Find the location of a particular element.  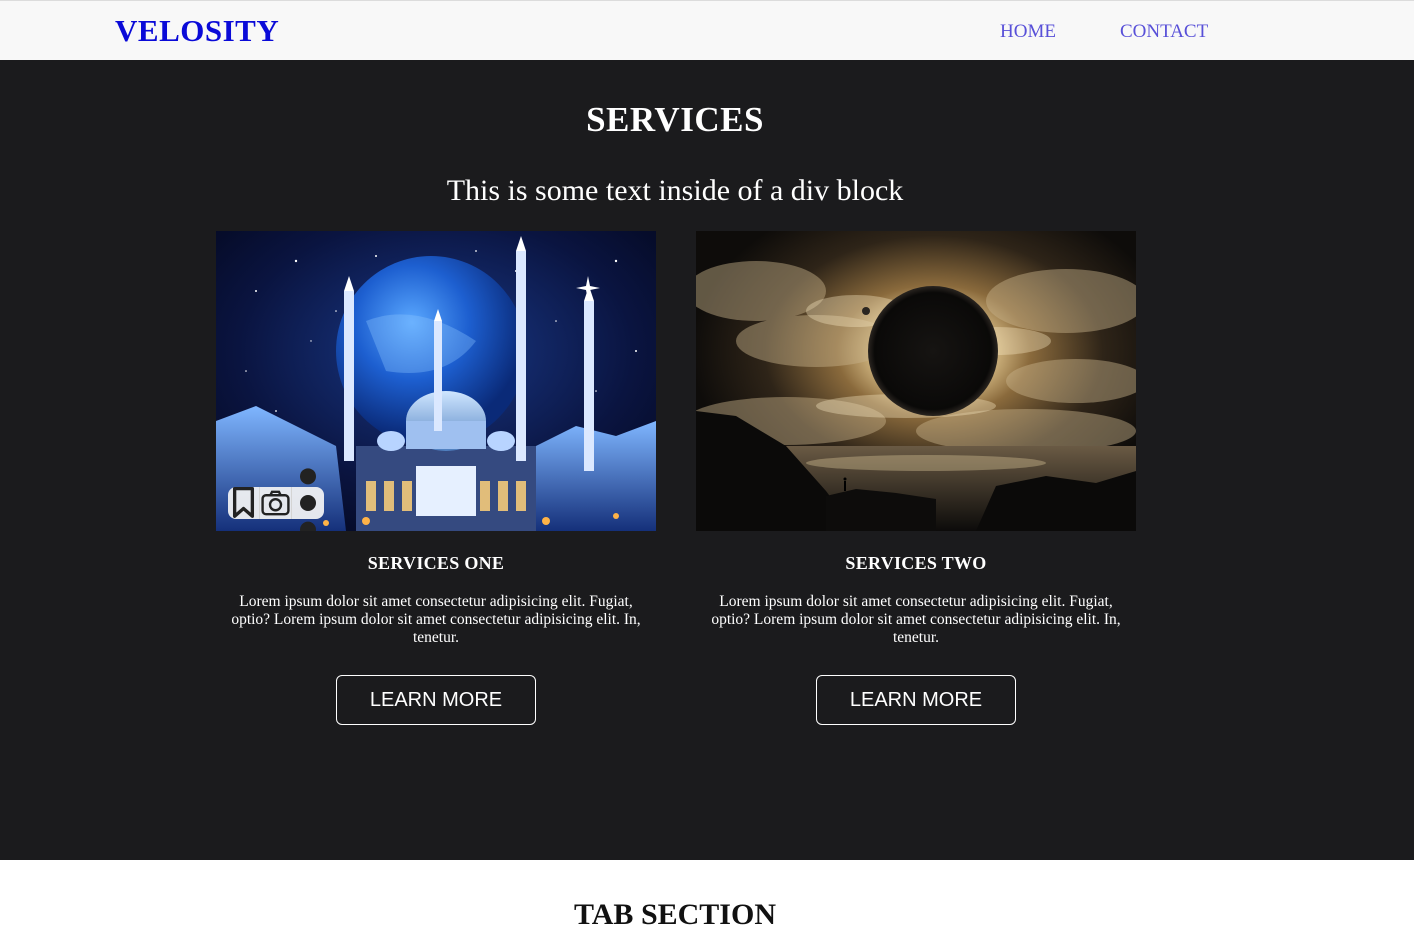

navbar: VELOSITY HOME CONTACT is located at coordinates (707, 30).